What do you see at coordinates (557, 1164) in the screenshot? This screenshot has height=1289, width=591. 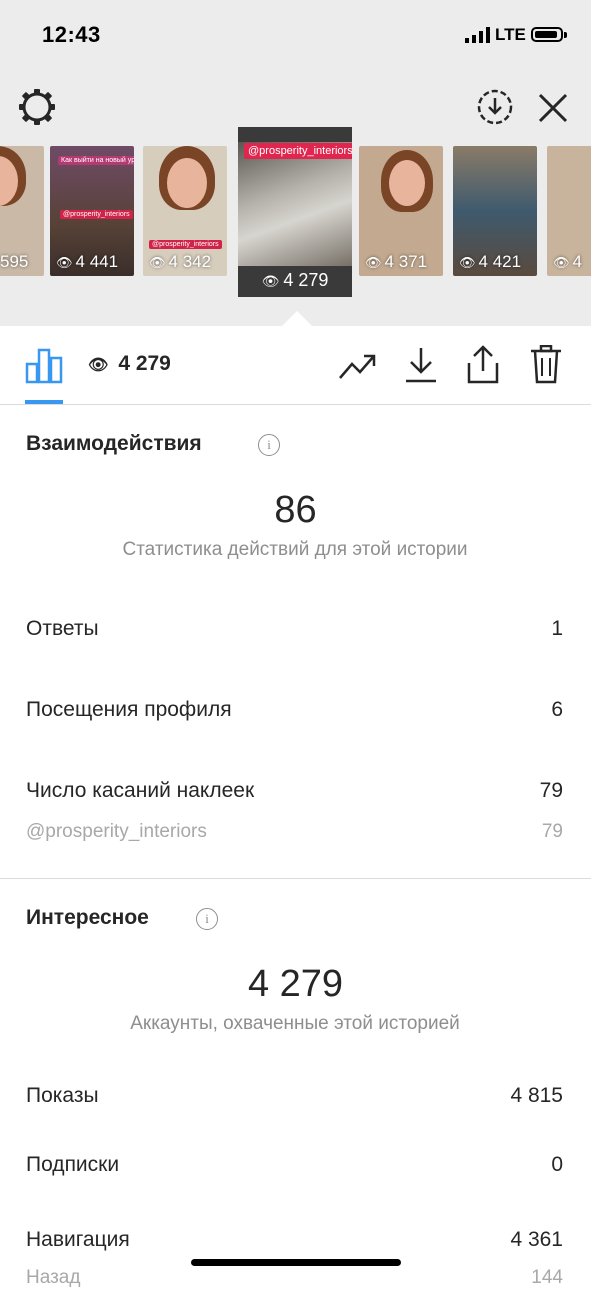 I see `follows-value: 0` at bounding box center [557, 1164].